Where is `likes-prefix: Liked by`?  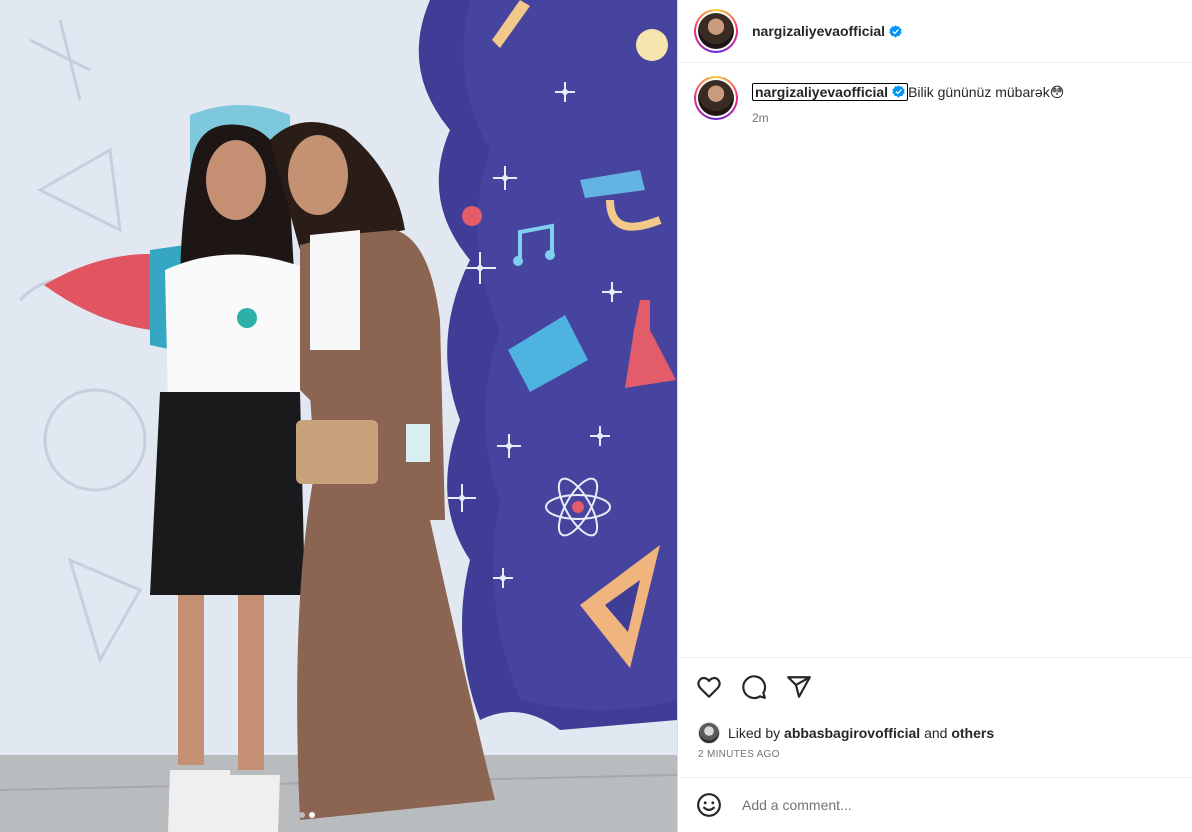
likes-prefix: Liked by is located at coordinates (754, 733).